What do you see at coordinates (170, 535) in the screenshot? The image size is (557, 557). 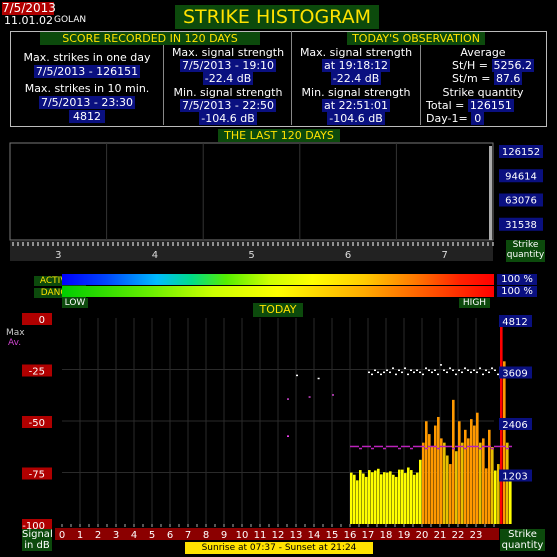 I see `today-x-tick: 6` at bounding box center [170, 535].